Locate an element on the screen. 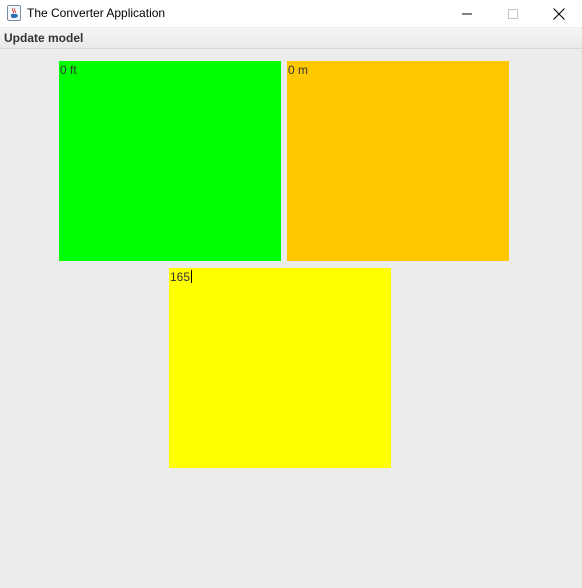  minimize-button is located at coordinates (467, 13).